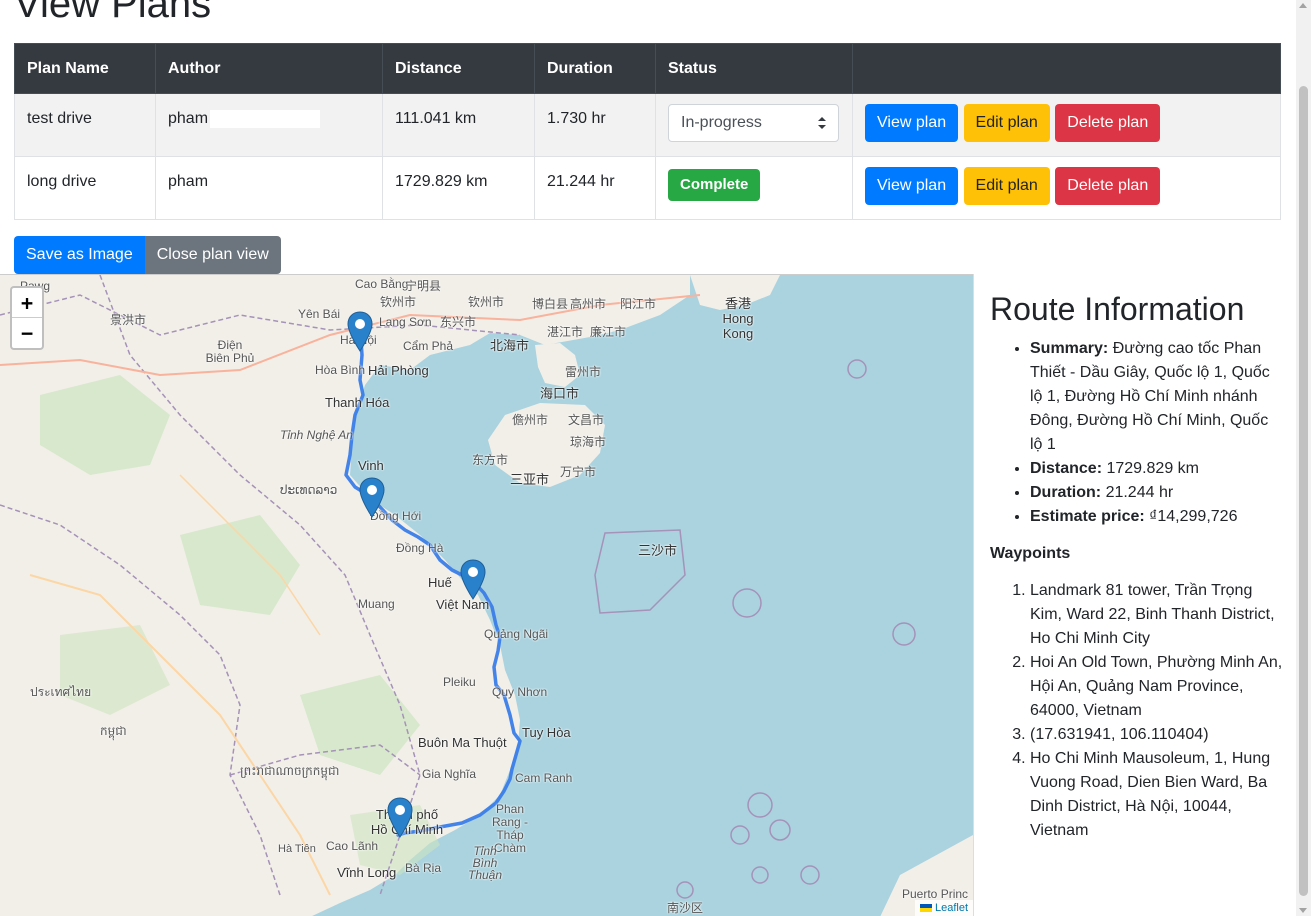  I want to click on cell-plan-name: long drive, so click(85, 188).